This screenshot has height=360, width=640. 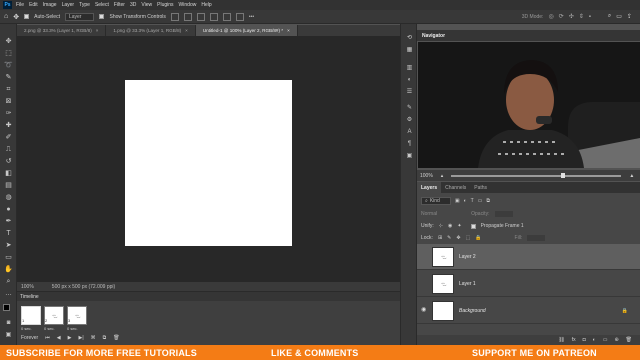 I want to click on filter-pixel-icon: ▣, so click(x=457, y=201).